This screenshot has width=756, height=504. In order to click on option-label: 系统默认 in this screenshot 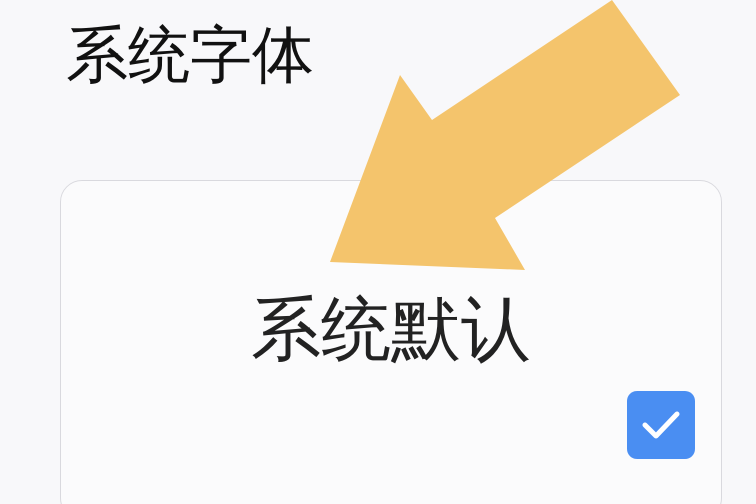, I will do `click(391, 329)`.